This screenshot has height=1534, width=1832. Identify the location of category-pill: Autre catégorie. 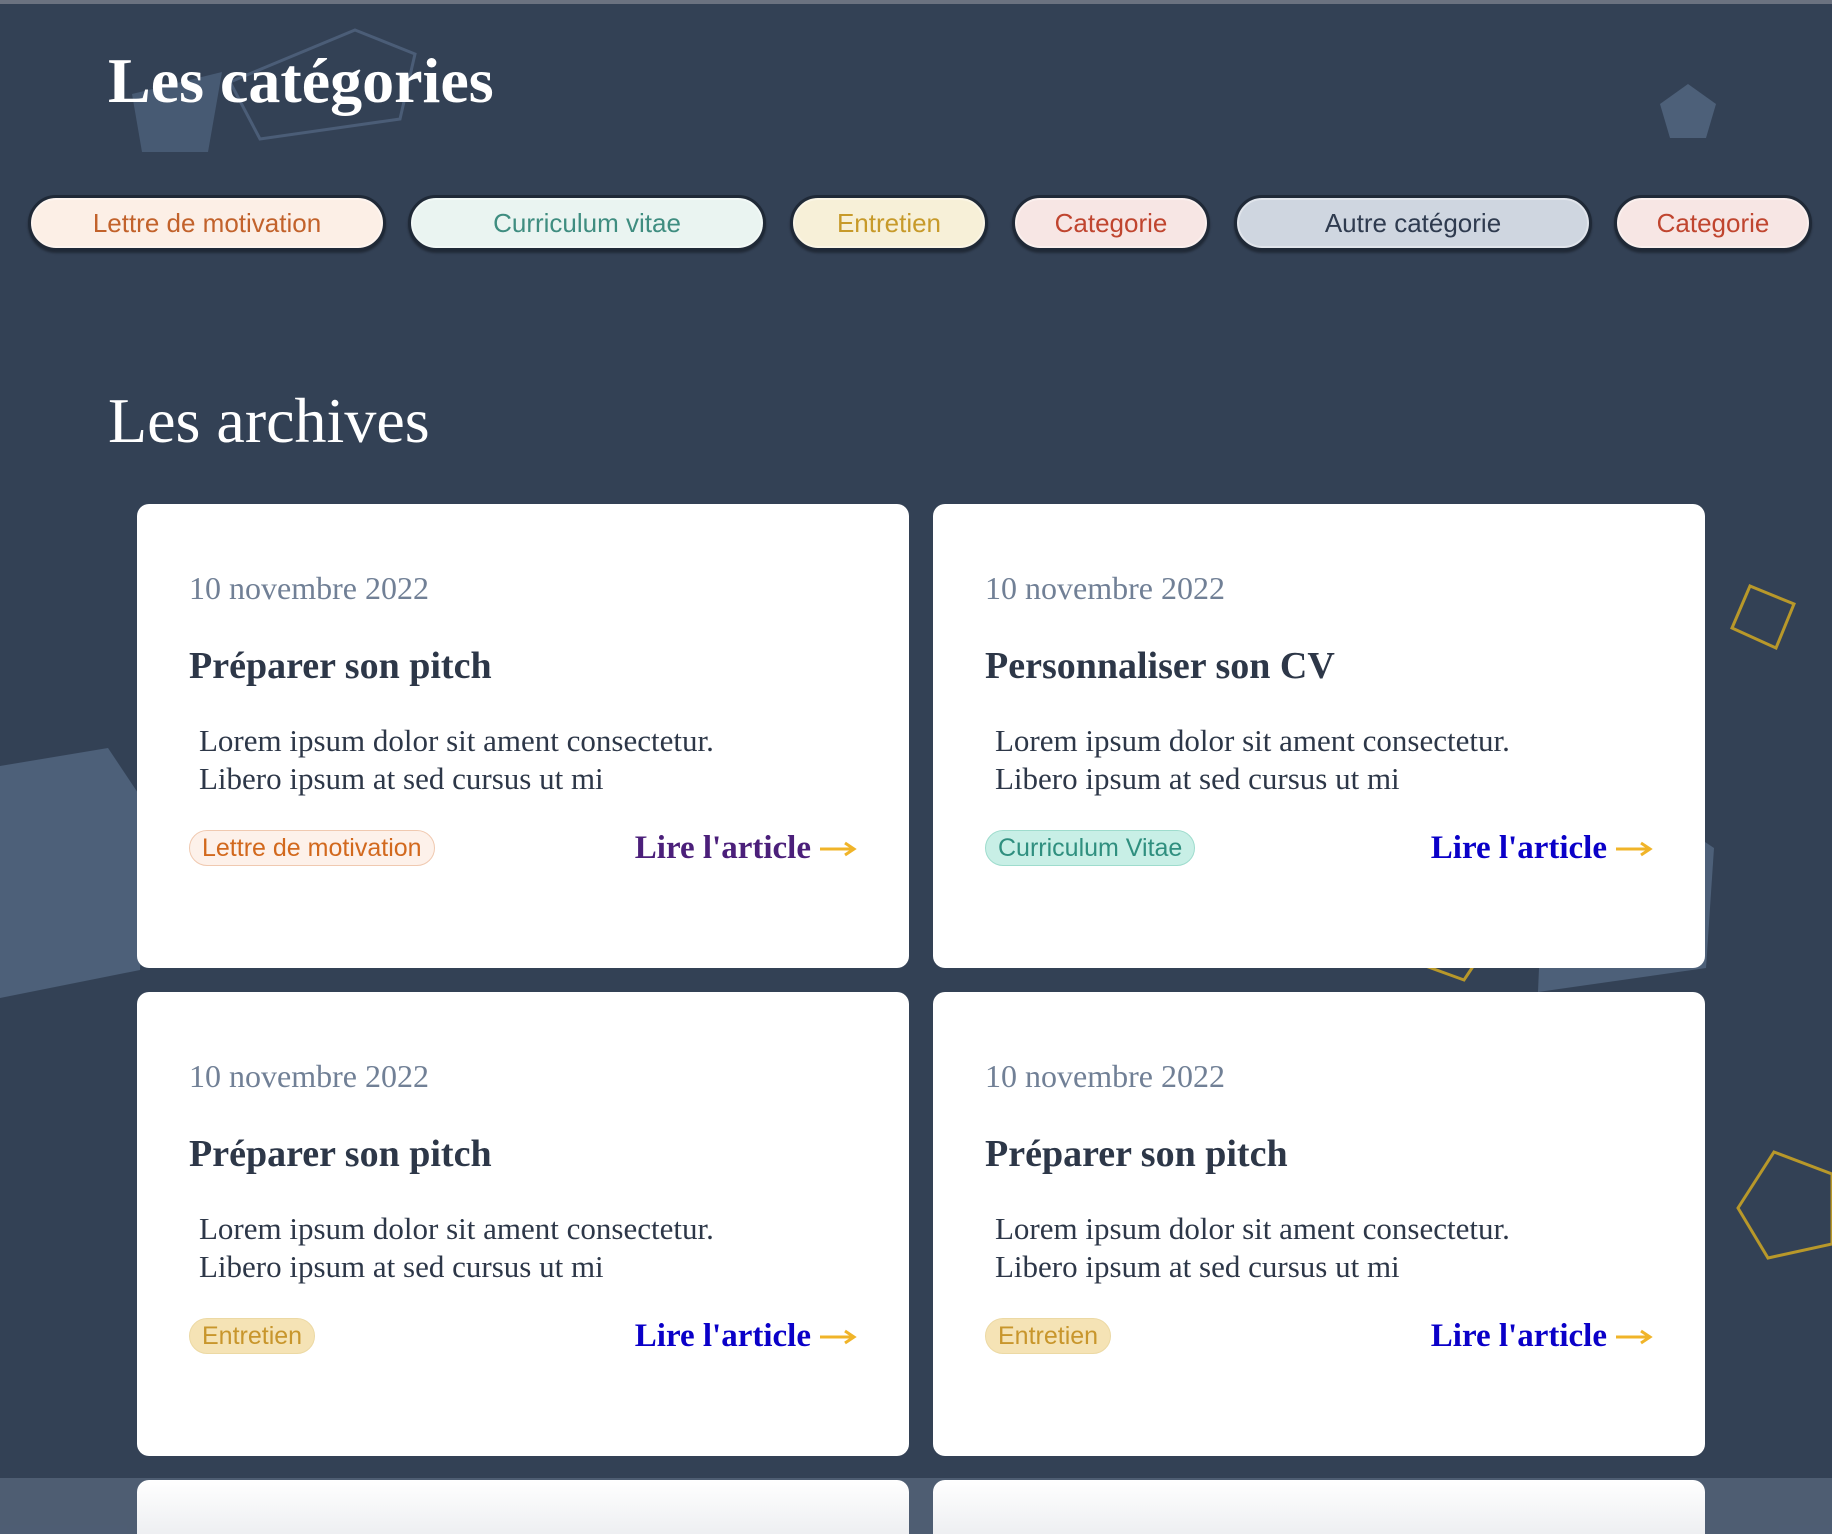
(1413, 223).